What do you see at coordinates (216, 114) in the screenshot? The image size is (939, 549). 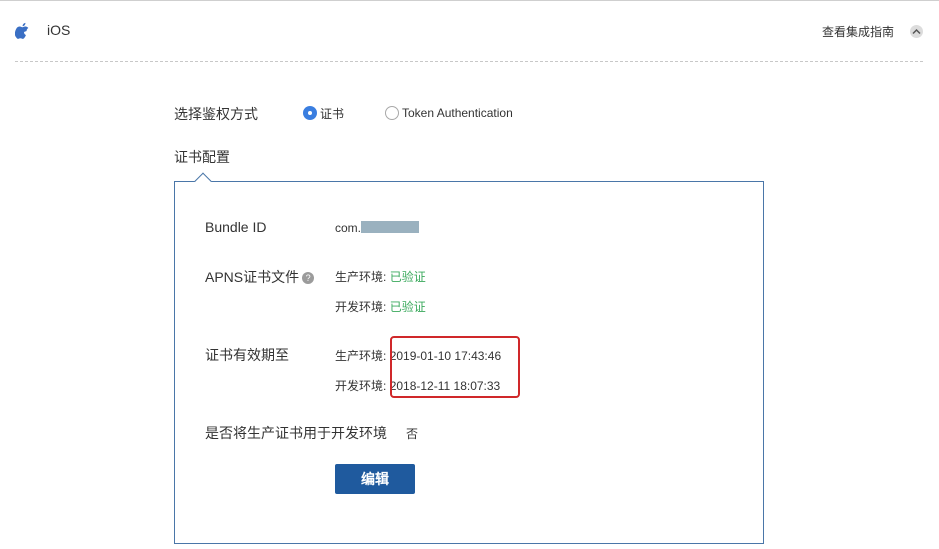 I see `auth-method-label: 选择鉴权方式` at bounding box center [216, 114].